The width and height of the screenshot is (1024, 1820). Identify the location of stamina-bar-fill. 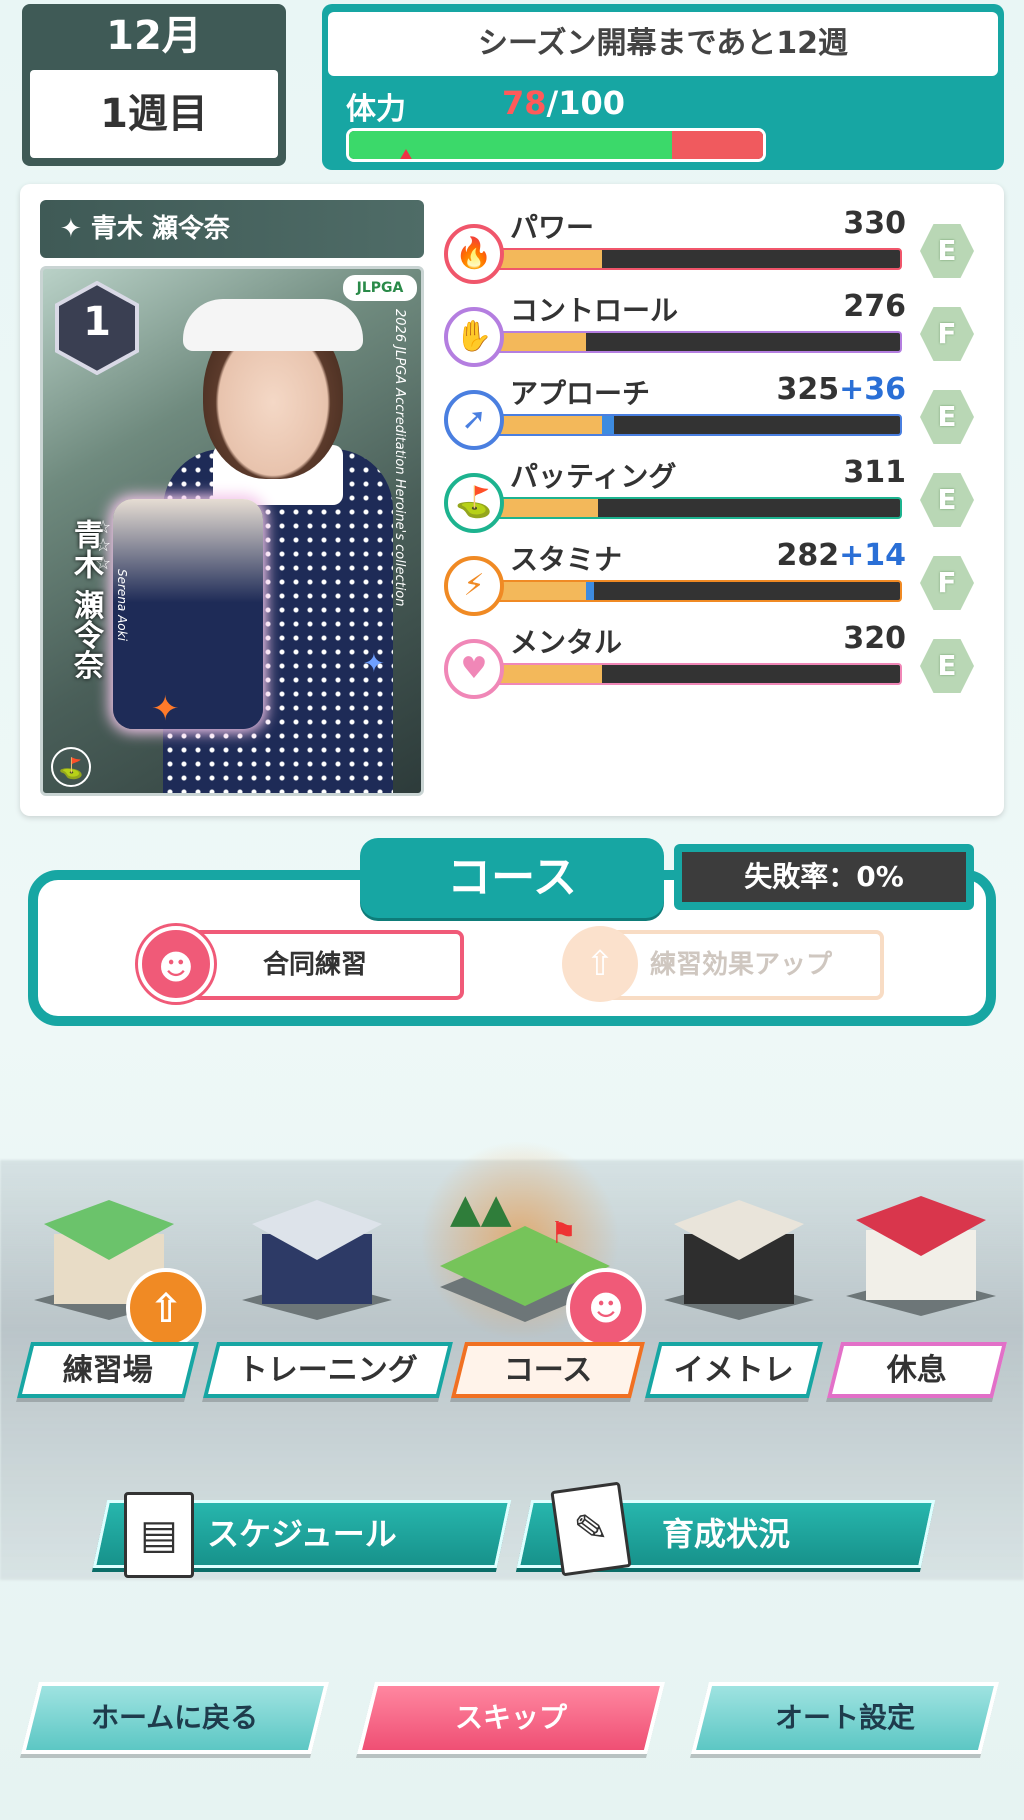
(510, 145).